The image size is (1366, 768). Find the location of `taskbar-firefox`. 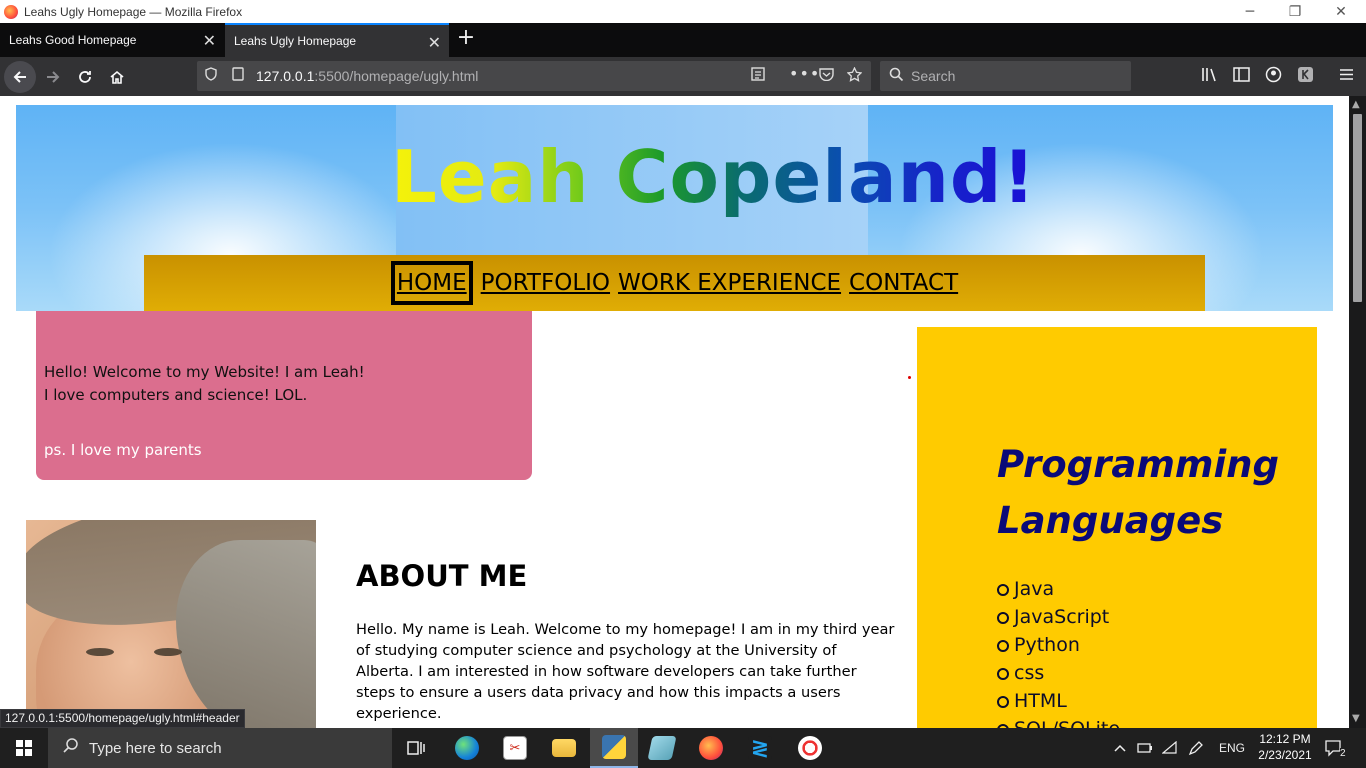

taskbar-firefox is located at coordinates (711, 748).